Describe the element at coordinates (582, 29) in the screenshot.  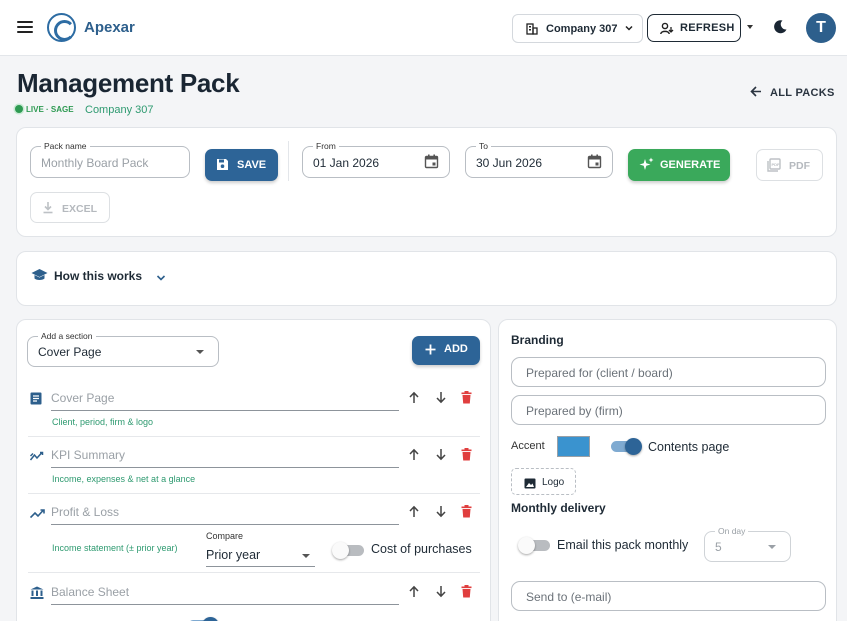
I see `company-select-value: Company 307` at that location.